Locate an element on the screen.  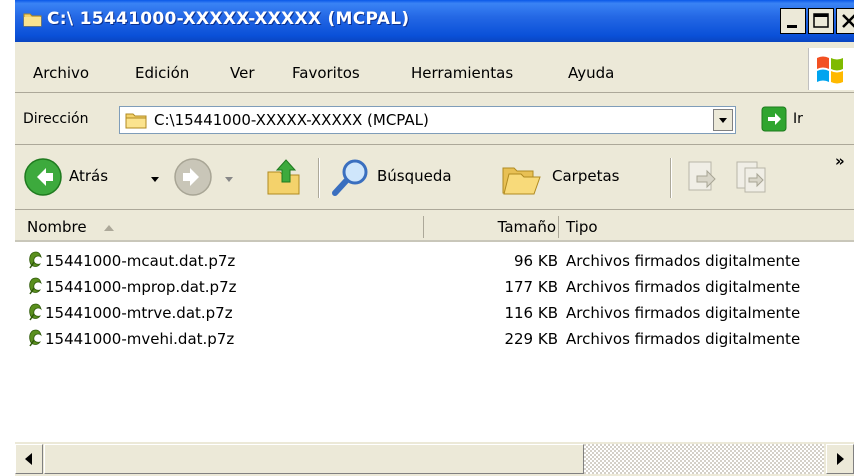
file-name: 15441000-mprop.dat.p7z is located at coordinates (141, 287).